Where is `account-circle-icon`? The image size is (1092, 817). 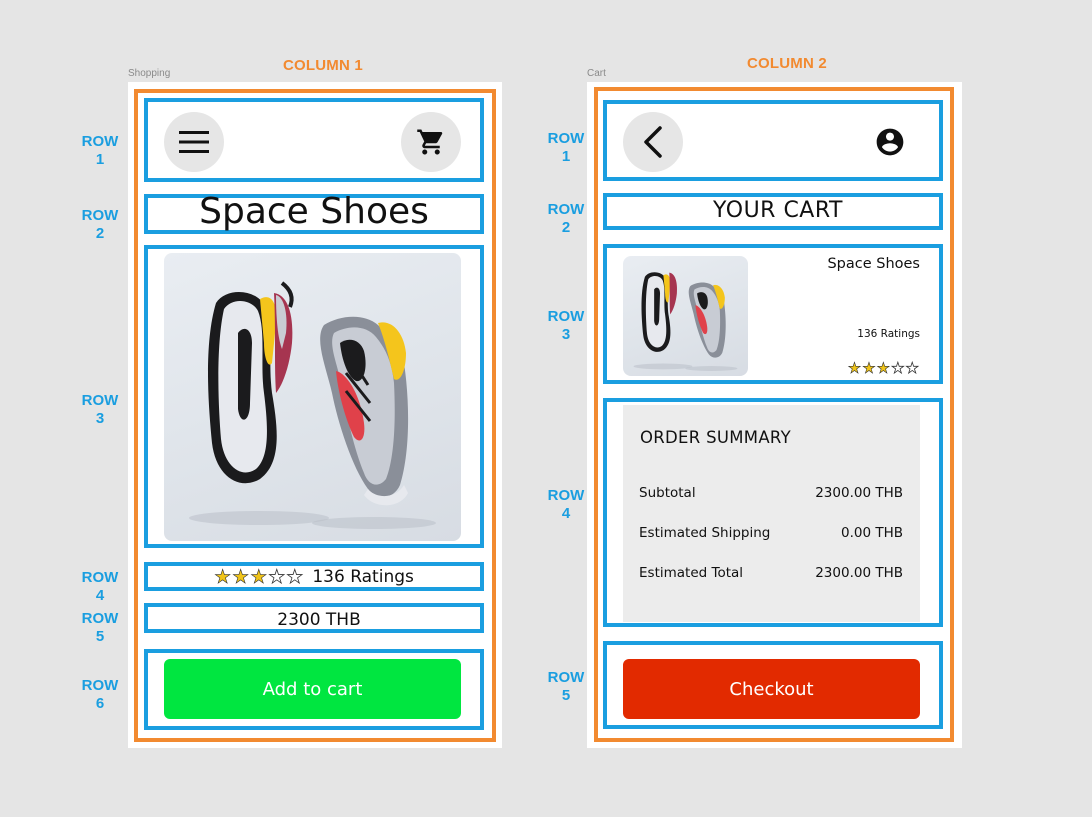
account-circle-icon is located at coordinates (890, 142).